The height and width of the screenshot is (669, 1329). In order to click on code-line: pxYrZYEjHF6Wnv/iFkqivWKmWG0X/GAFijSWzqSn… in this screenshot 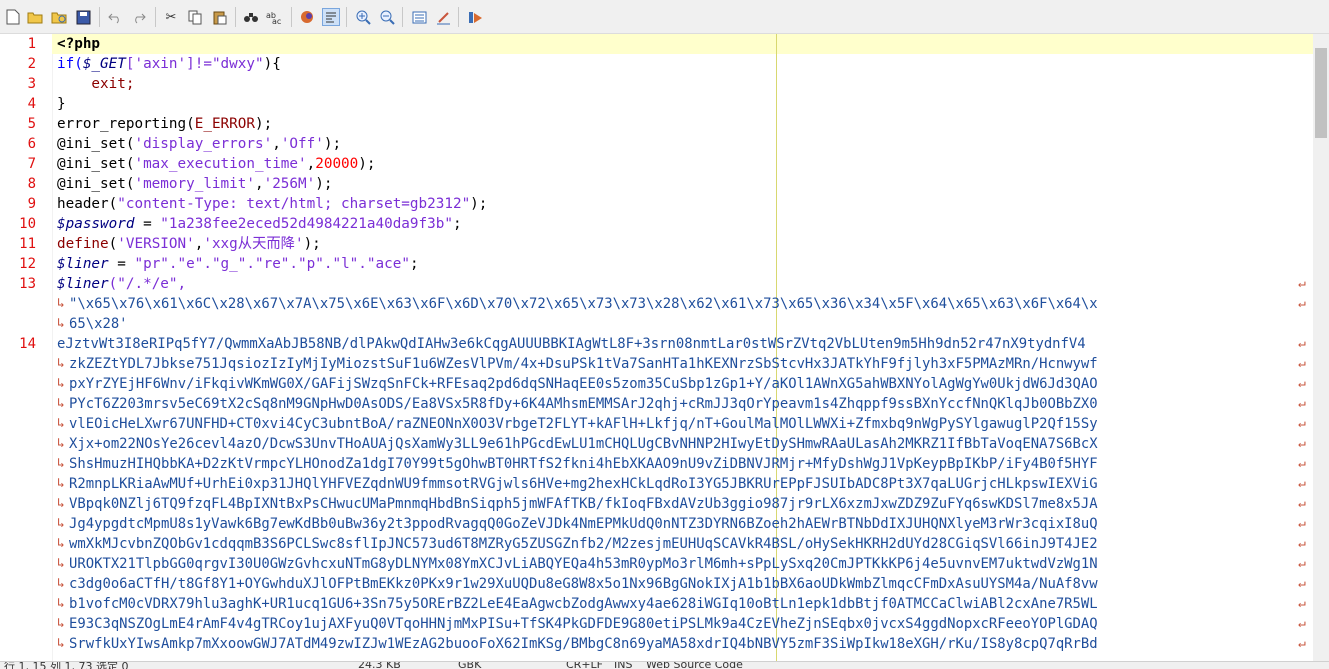, I will do `click(583, 384)`.